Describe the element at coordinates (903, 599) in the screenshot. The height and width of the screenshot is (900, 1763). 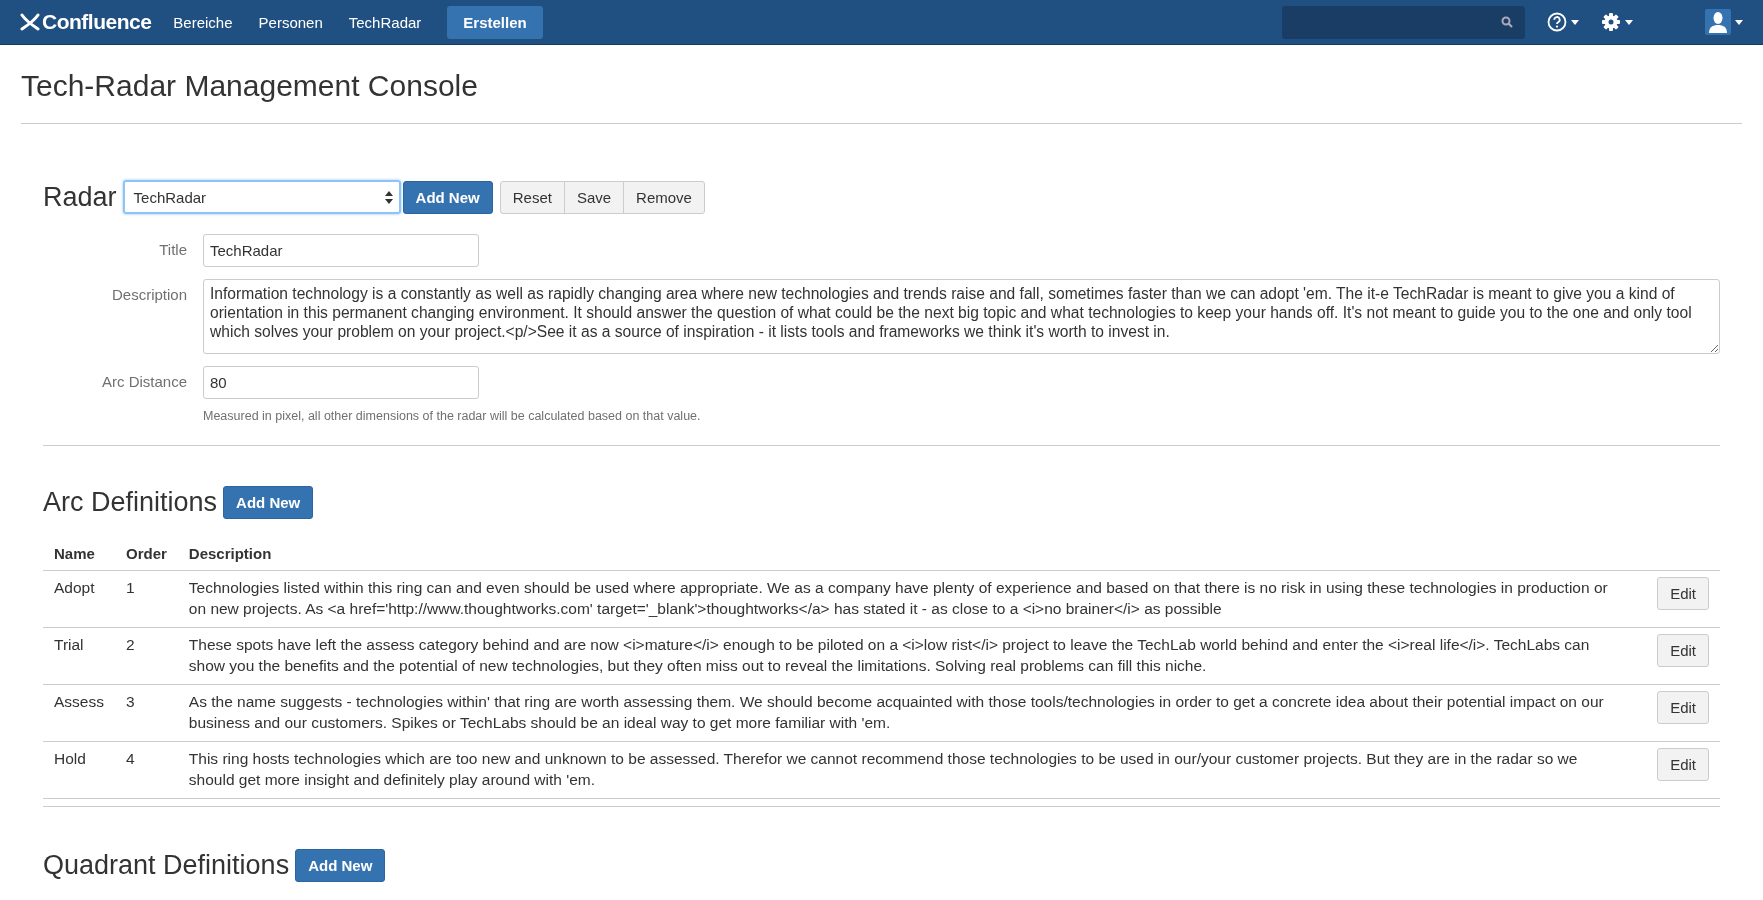
I see `table-cell: Technologies listed within this ring can and even should be used where appropriate. We as a company have plenty of experience and based on that there is no risk in using these technologies in production or on new projects. As <a href='http://www.thoughtworks.com' target='_blank'>thoughtworks</a> has stated it - as close to a <i>no brainer</i> as possible` at that location.